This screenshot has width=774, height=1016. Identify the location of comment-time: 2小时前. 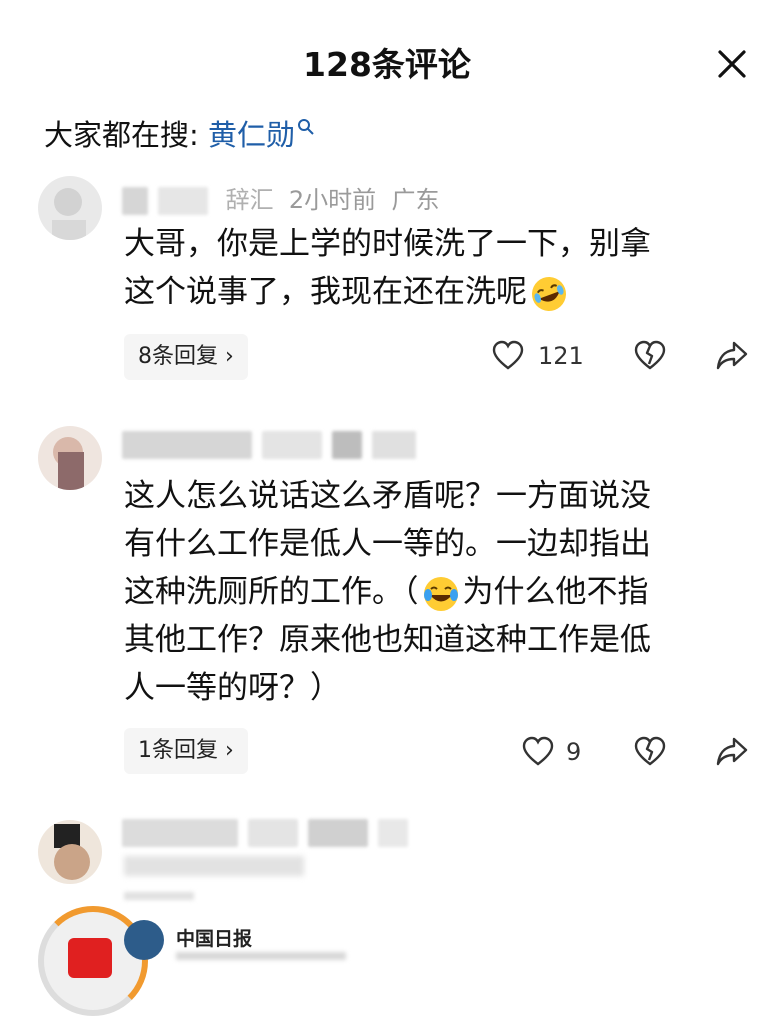
(332, 200).